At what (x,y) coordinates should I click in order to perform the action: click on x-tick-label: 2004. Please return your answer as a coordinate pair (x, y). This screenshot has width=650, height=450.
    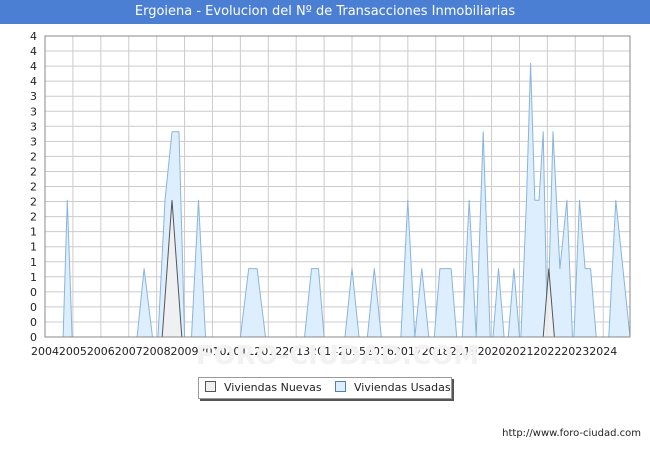
    Looking at the image, I should click on (45, 351).